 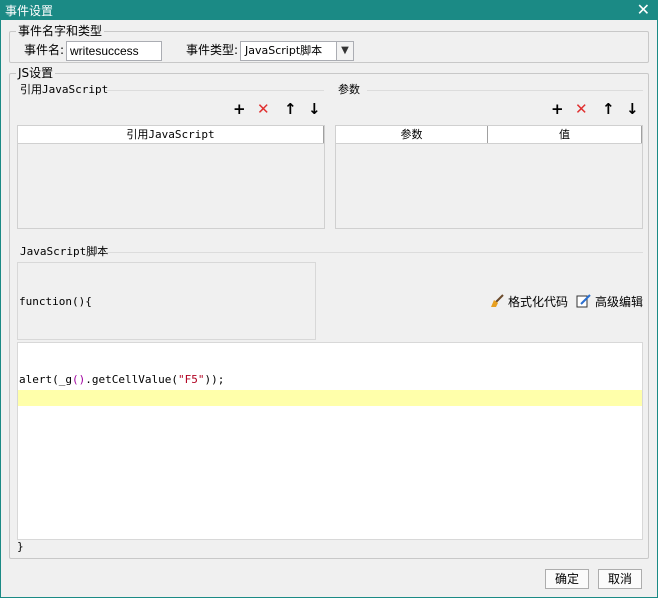 What do you see at coordinates (567, 579) in the screenshot?
I see `ok-button: 确定` at bounding box center [567, 579].